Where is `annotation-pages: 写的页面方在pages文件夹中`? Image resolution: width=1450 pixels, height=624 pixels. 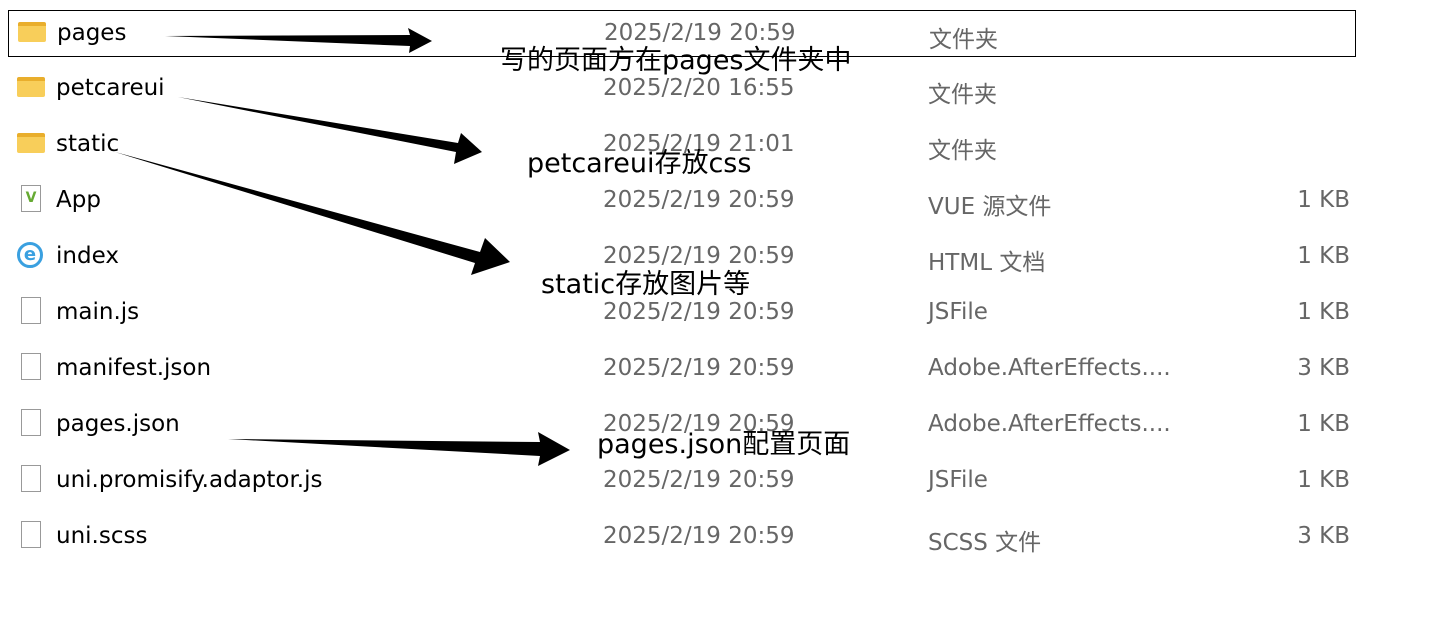
annotation-pages: 写的页面方在pages文件夹中 is located at coordinates (676, 60).